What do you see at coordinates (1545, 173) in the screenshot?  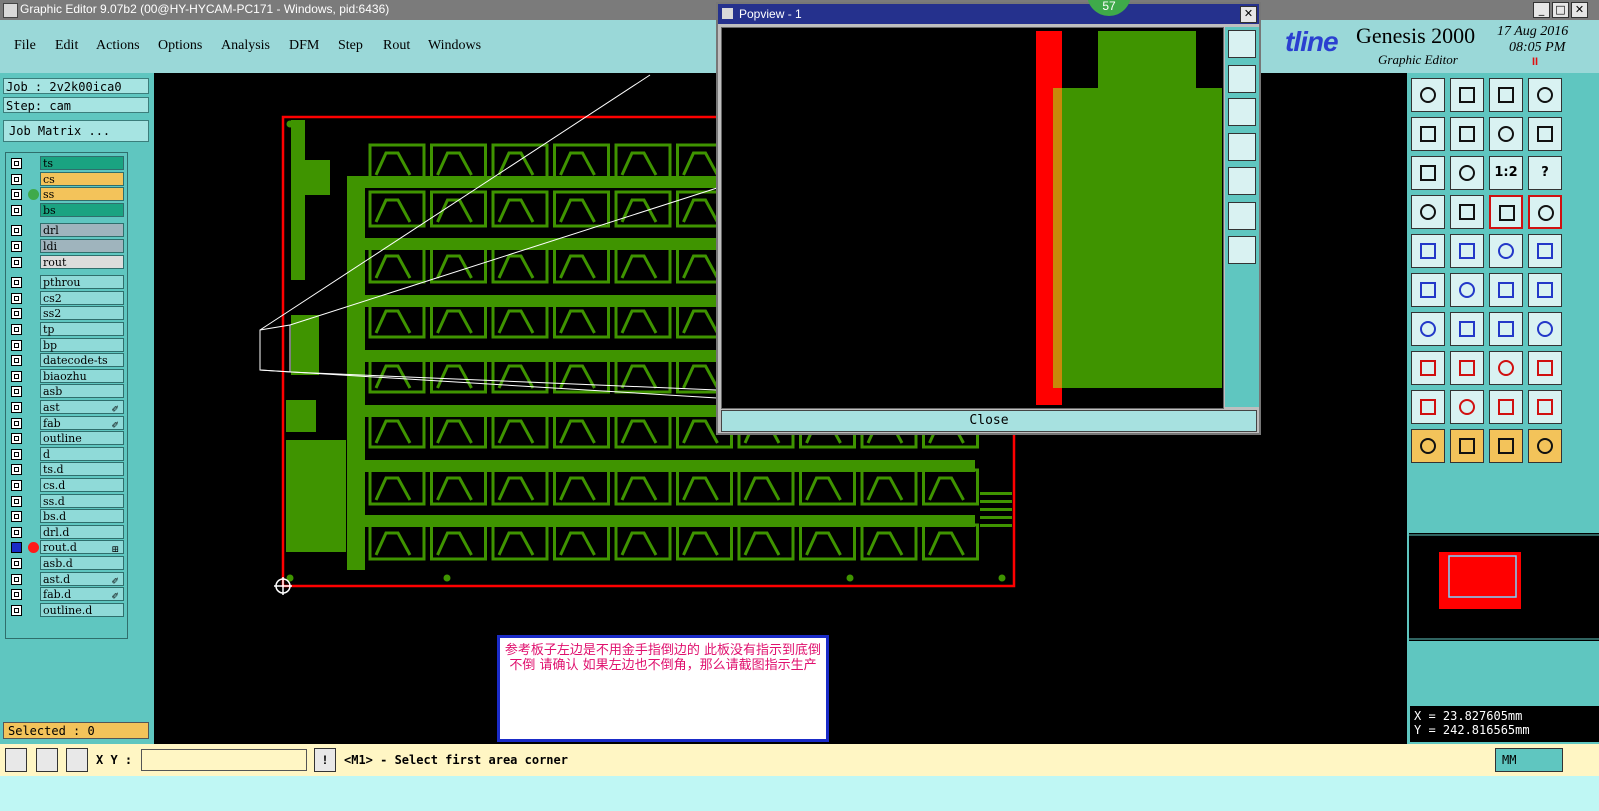 I see `help-icon: ?` at bounding box center [1545, 173].